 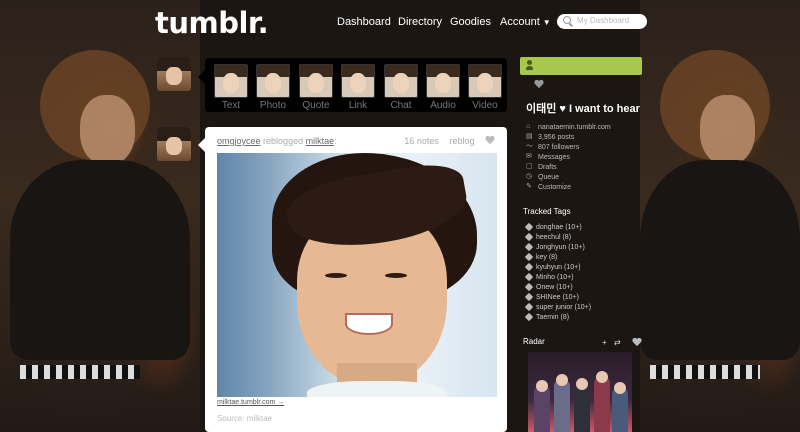 What do you see at coordinates (443, 105) in the screenshot?
I see `post-type-label: Audio` at bounding box center [443, 105].